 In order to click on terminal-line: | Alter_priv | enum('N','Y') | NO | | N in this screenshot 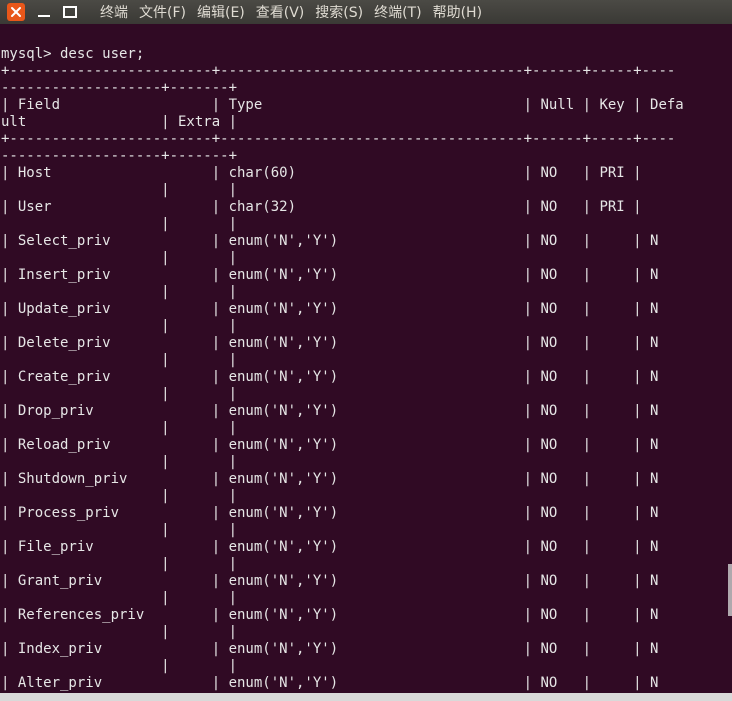, I will do `click(330, 683)`.